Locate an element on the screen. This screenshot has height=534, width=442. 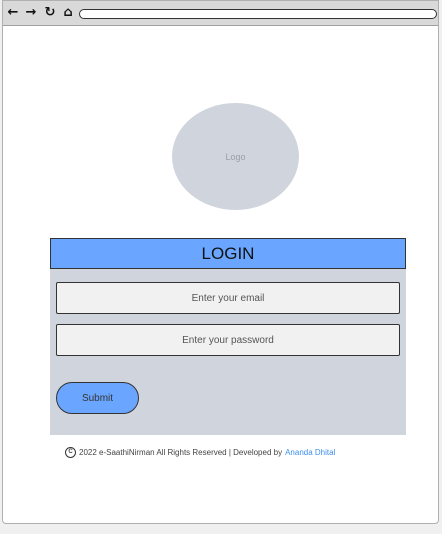
home-icon: ⌂ is located at coordinates (68, 13).